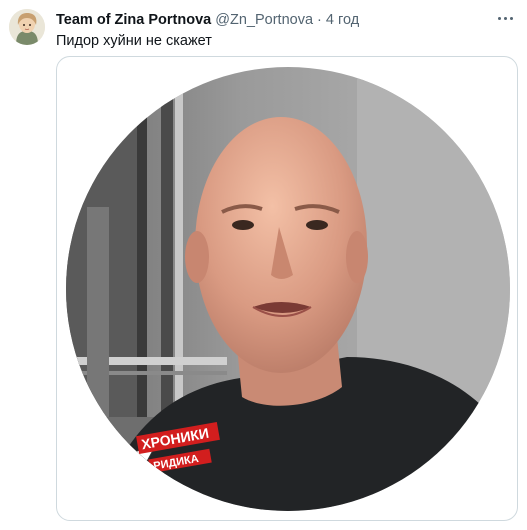  I want to click on author-name: Team of Zina Portnova, so click(133, 20).